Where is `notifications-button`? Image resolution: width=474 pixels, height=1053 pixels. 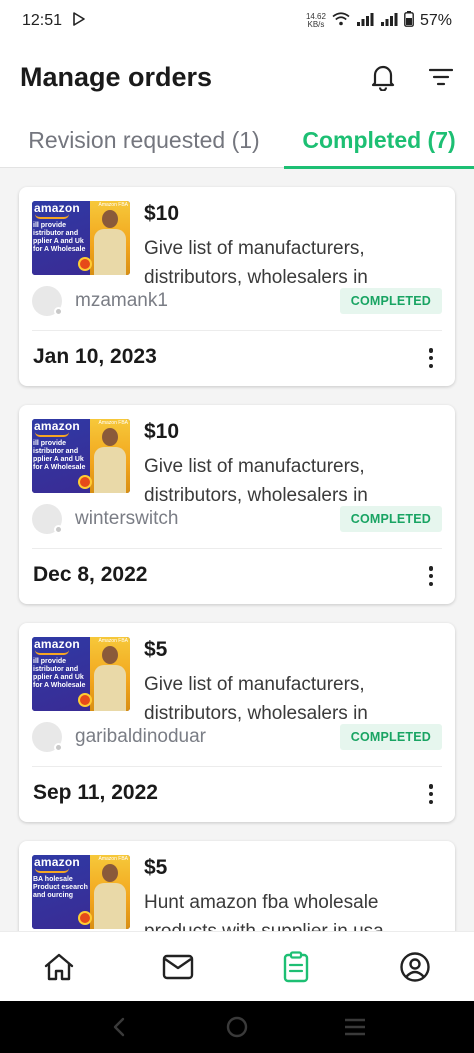 notifications-button is located at coordinates (383, 77).